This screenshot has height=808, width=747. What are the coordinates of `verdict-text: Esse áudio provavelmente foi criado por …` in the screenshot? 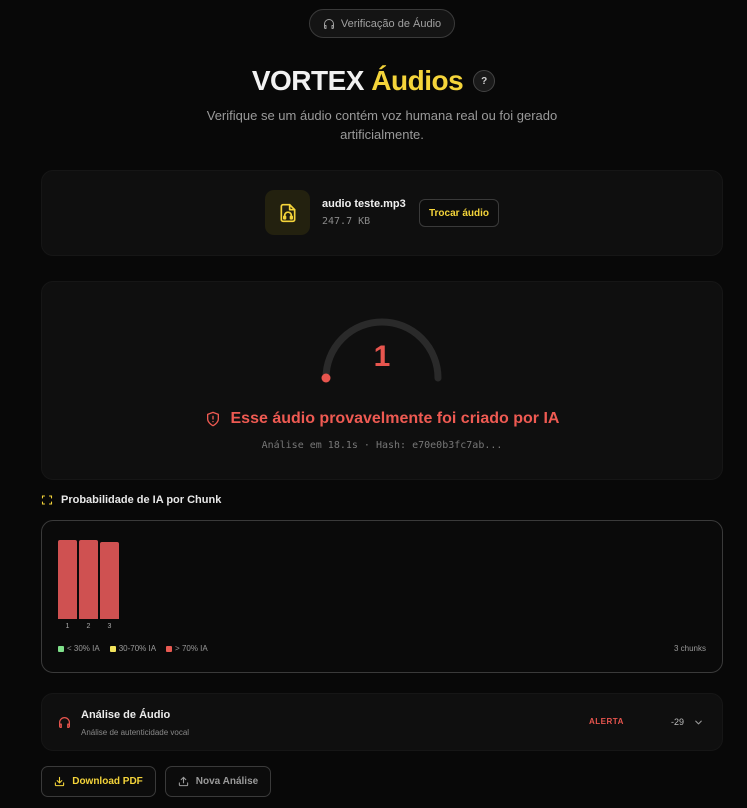 It's located at (395, 418).